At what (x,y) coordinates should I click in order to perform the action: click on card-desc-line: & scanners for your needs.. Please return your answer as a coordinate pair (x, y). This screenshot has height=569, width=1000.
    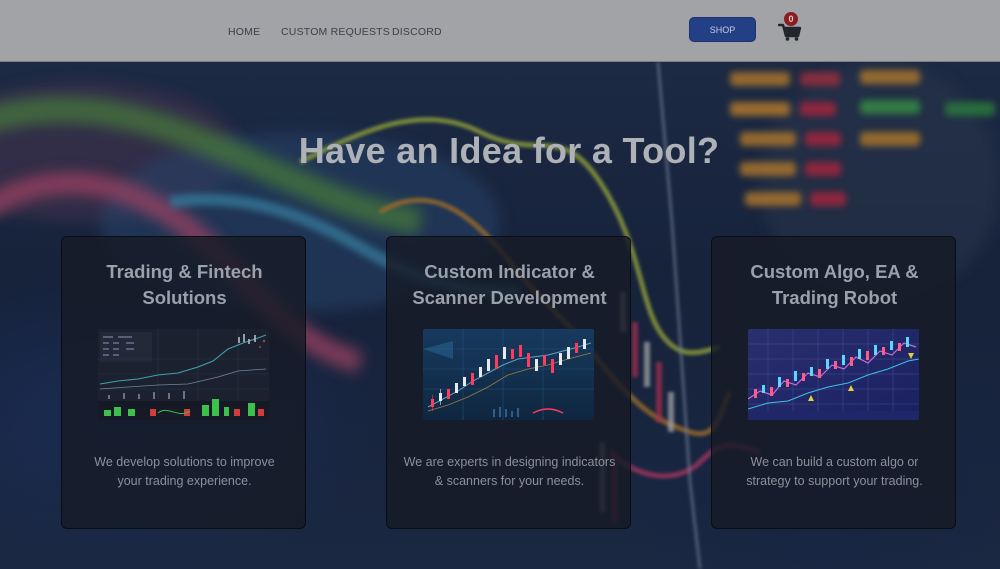
    Looking at the image, I should click on (509, 481).